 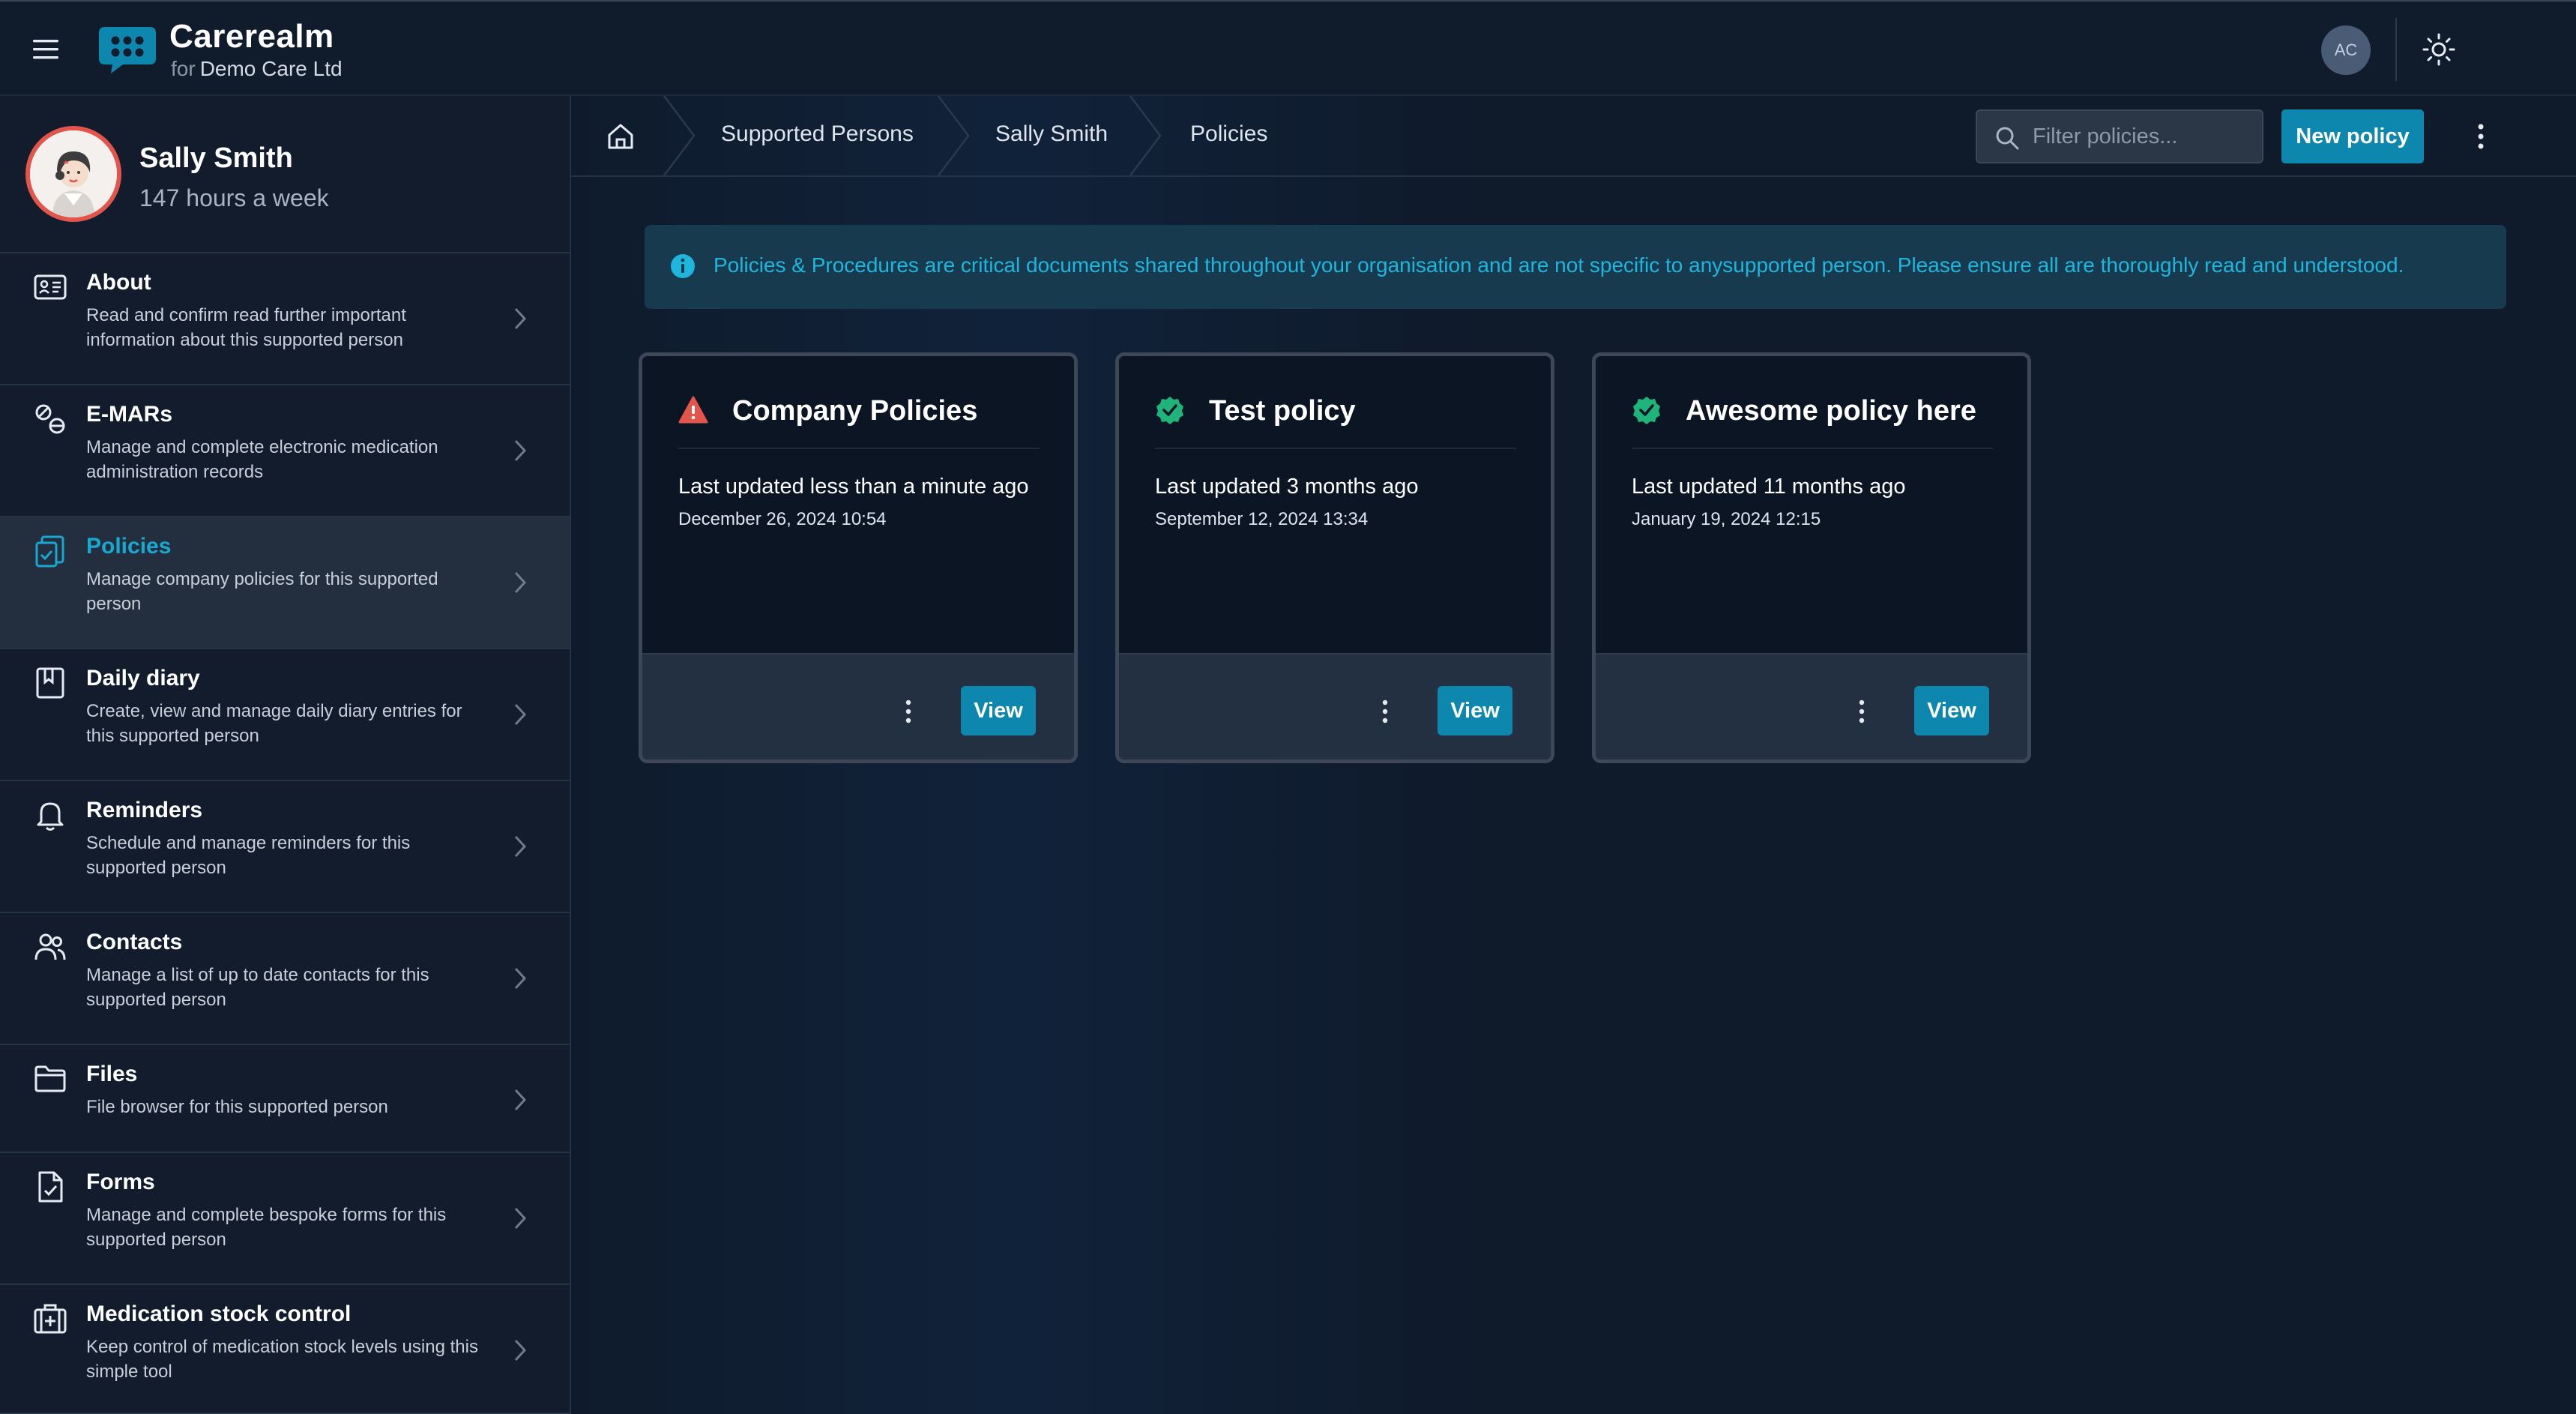 I want to click on policy-title: Company Policies, so click(x=855, y=411).